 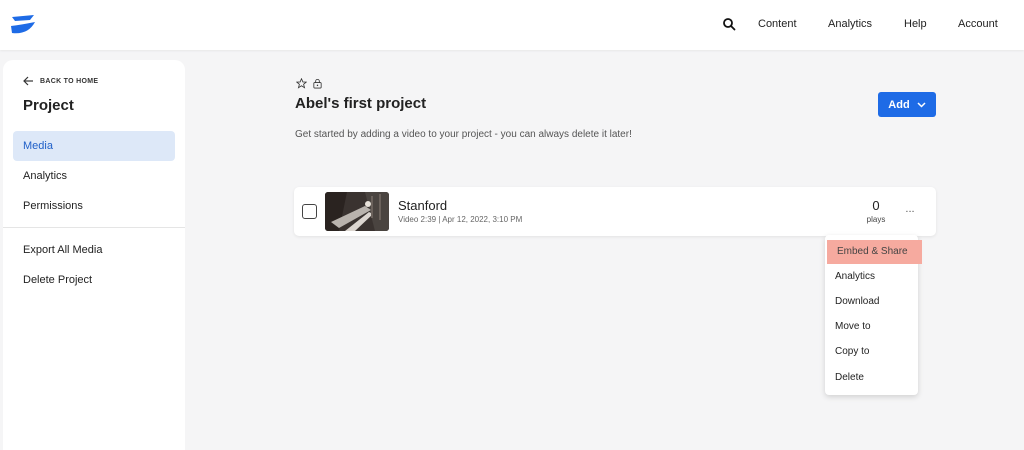 I want to click on star-icon, so click(x=301, y=83).